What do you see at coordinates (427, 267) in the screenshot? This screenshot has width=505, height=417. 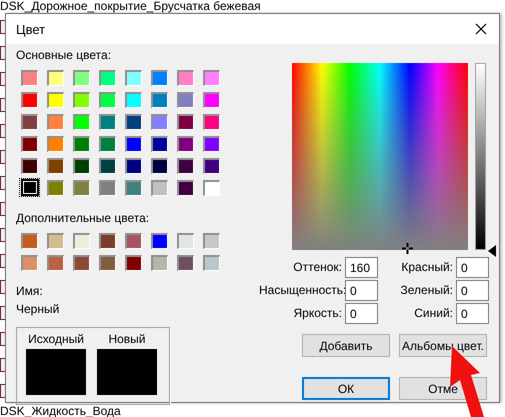 I see `field-label: Красный:` at bounding box center [427, 267].